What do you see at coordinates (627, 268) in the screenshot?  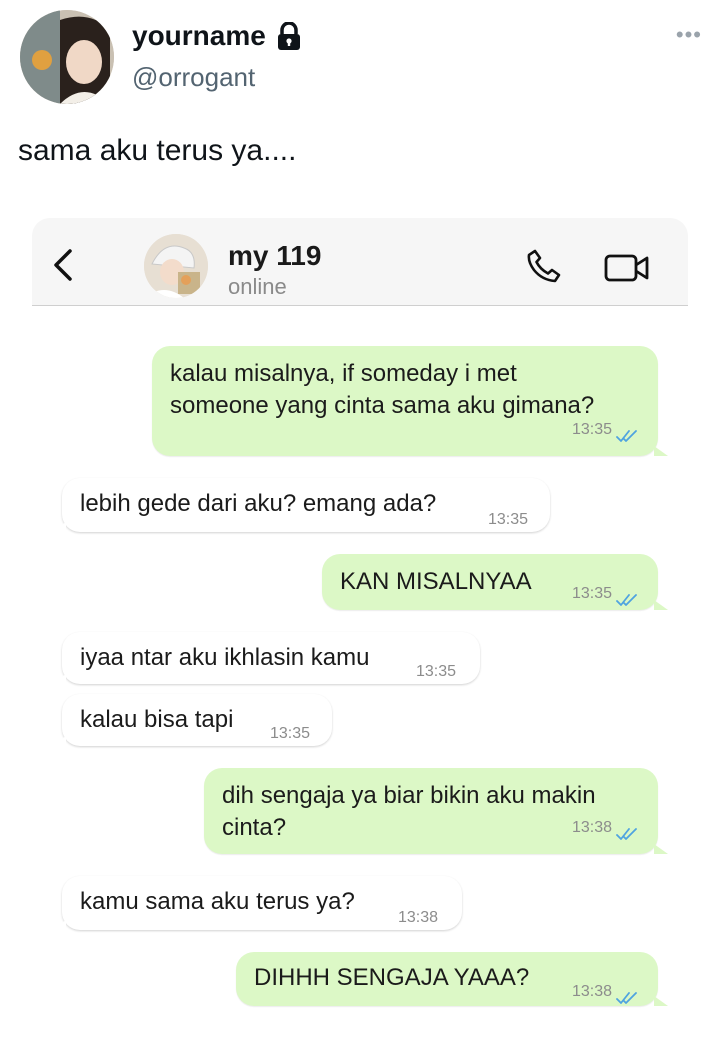 I see `video-camera-icon` at bounding box center [627, 268].